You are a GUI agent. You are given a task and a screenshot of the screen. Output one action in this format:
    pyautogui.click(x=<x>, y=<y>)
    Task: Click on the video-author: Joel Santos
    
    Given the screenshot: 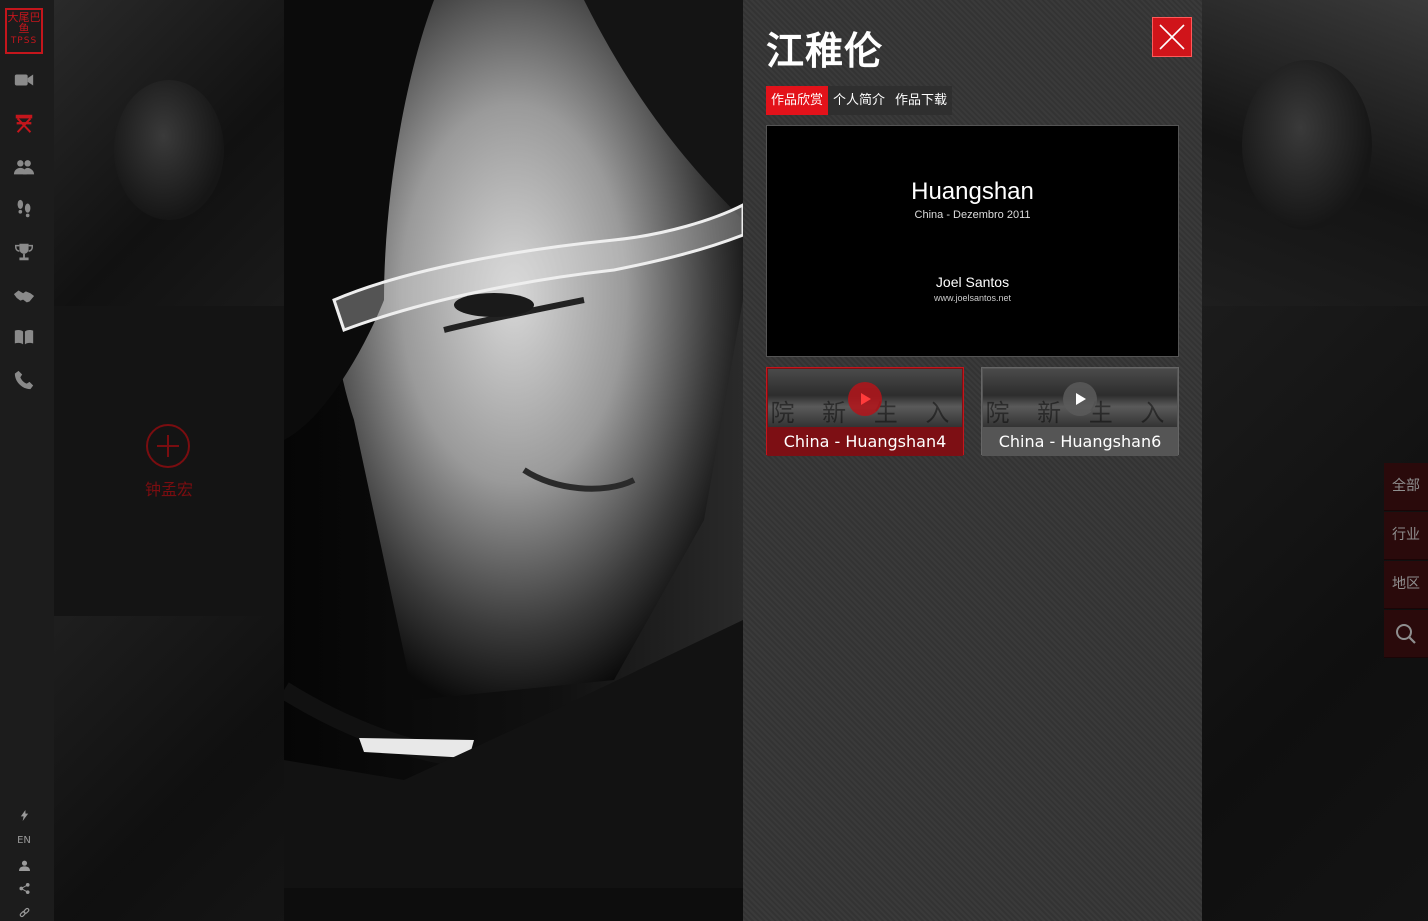 What is the action you would take?
    pyautogui.click(x=972, y=282)
    